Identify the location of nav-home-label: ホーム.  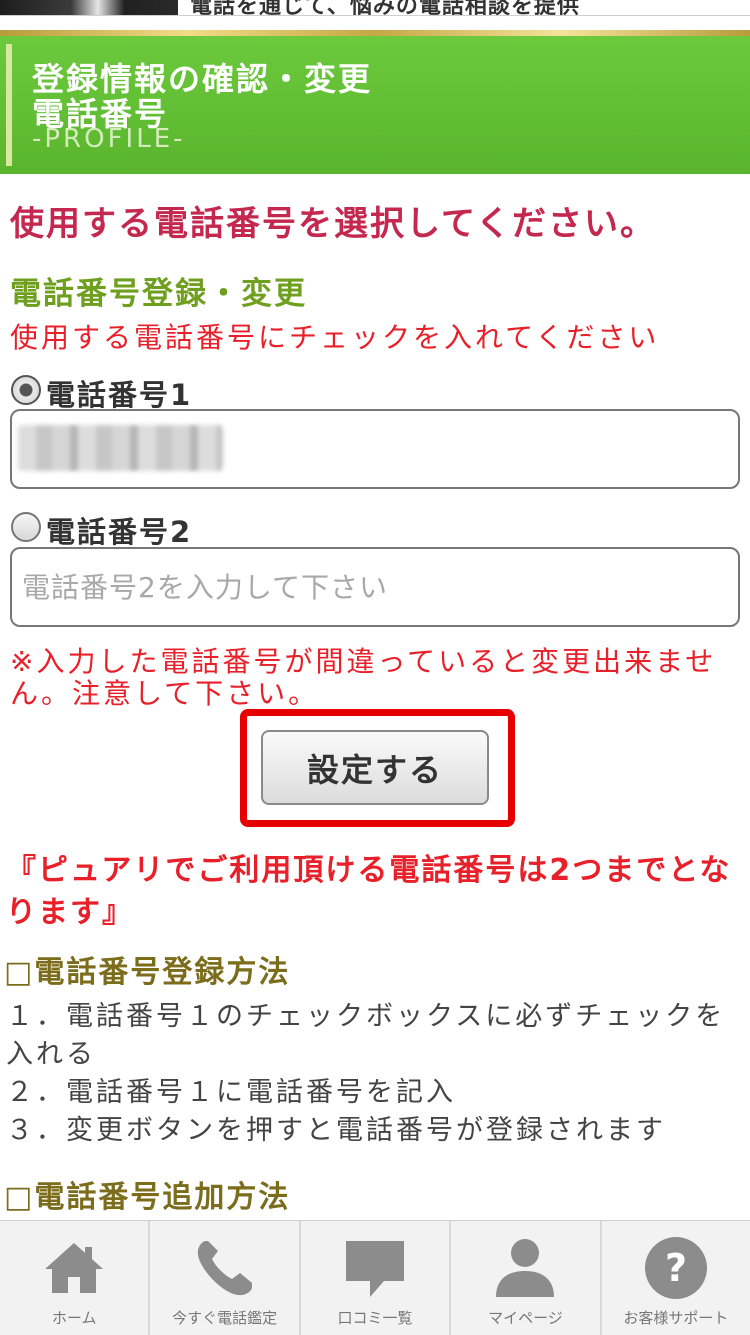
(74, 1318).